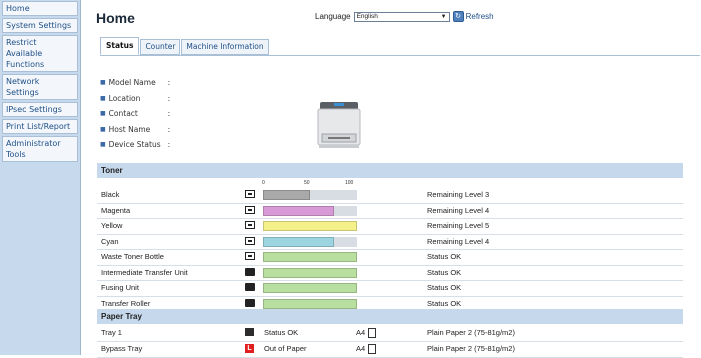  I want to click on page-title: Home, so click(115, 18).